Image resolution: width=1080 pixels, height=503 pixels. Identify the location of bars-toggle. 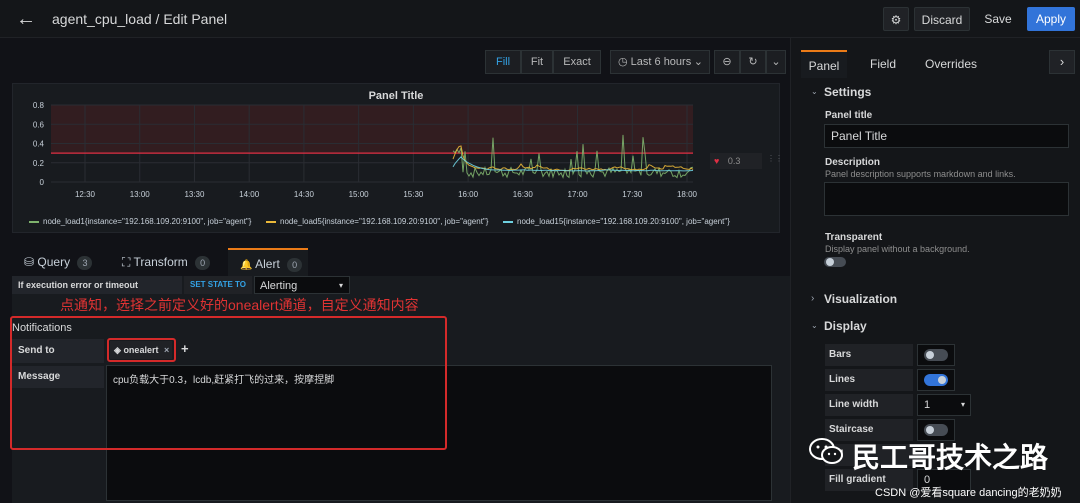
(936, 355).